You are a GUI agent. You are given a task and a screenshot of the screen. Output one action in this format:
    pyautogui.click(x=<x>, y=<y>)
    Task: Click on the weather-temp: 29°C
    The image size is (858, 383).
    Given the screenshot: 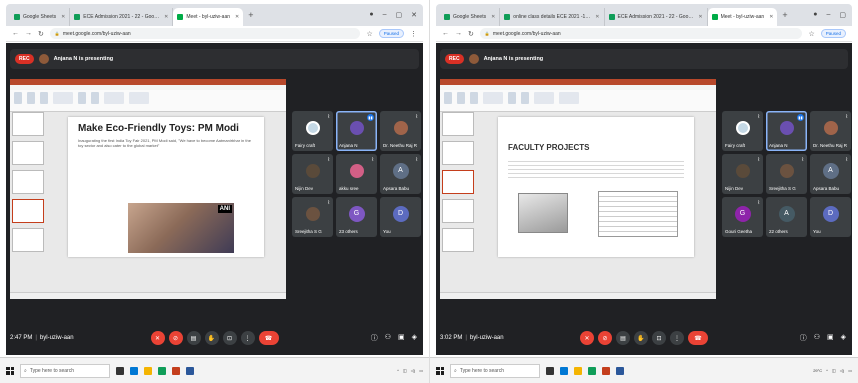 What is the action you would take?
    pyautogui.click(x=817, y=370)
    